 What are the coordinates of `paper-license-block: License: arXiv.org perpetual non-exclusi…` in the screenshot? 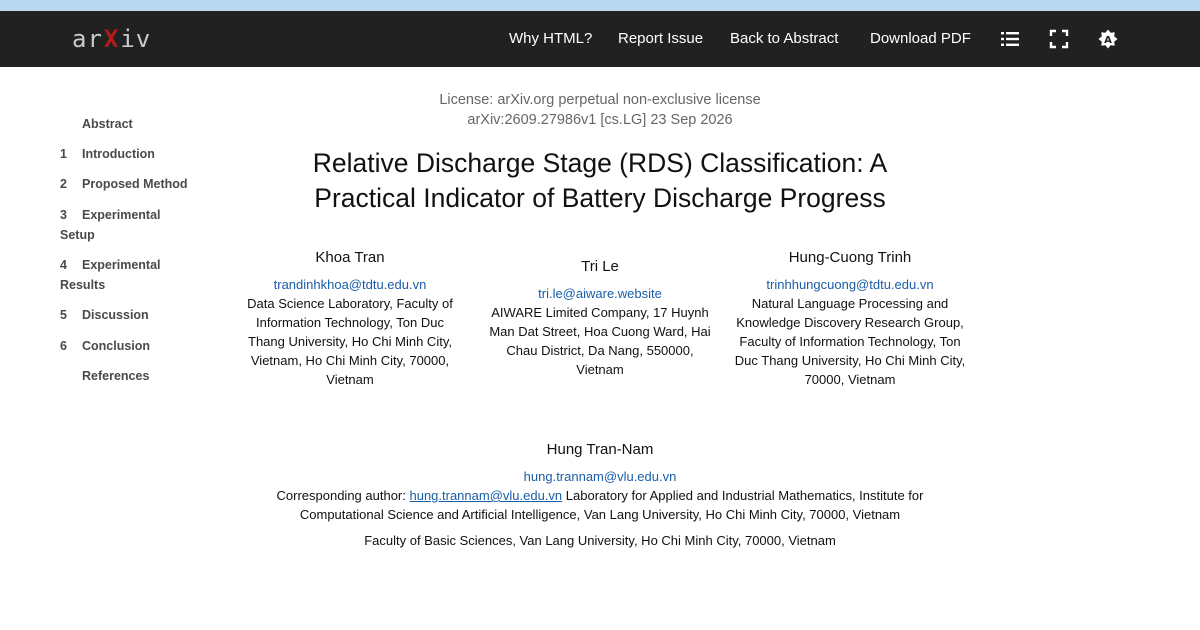 It's located at (600, 110).